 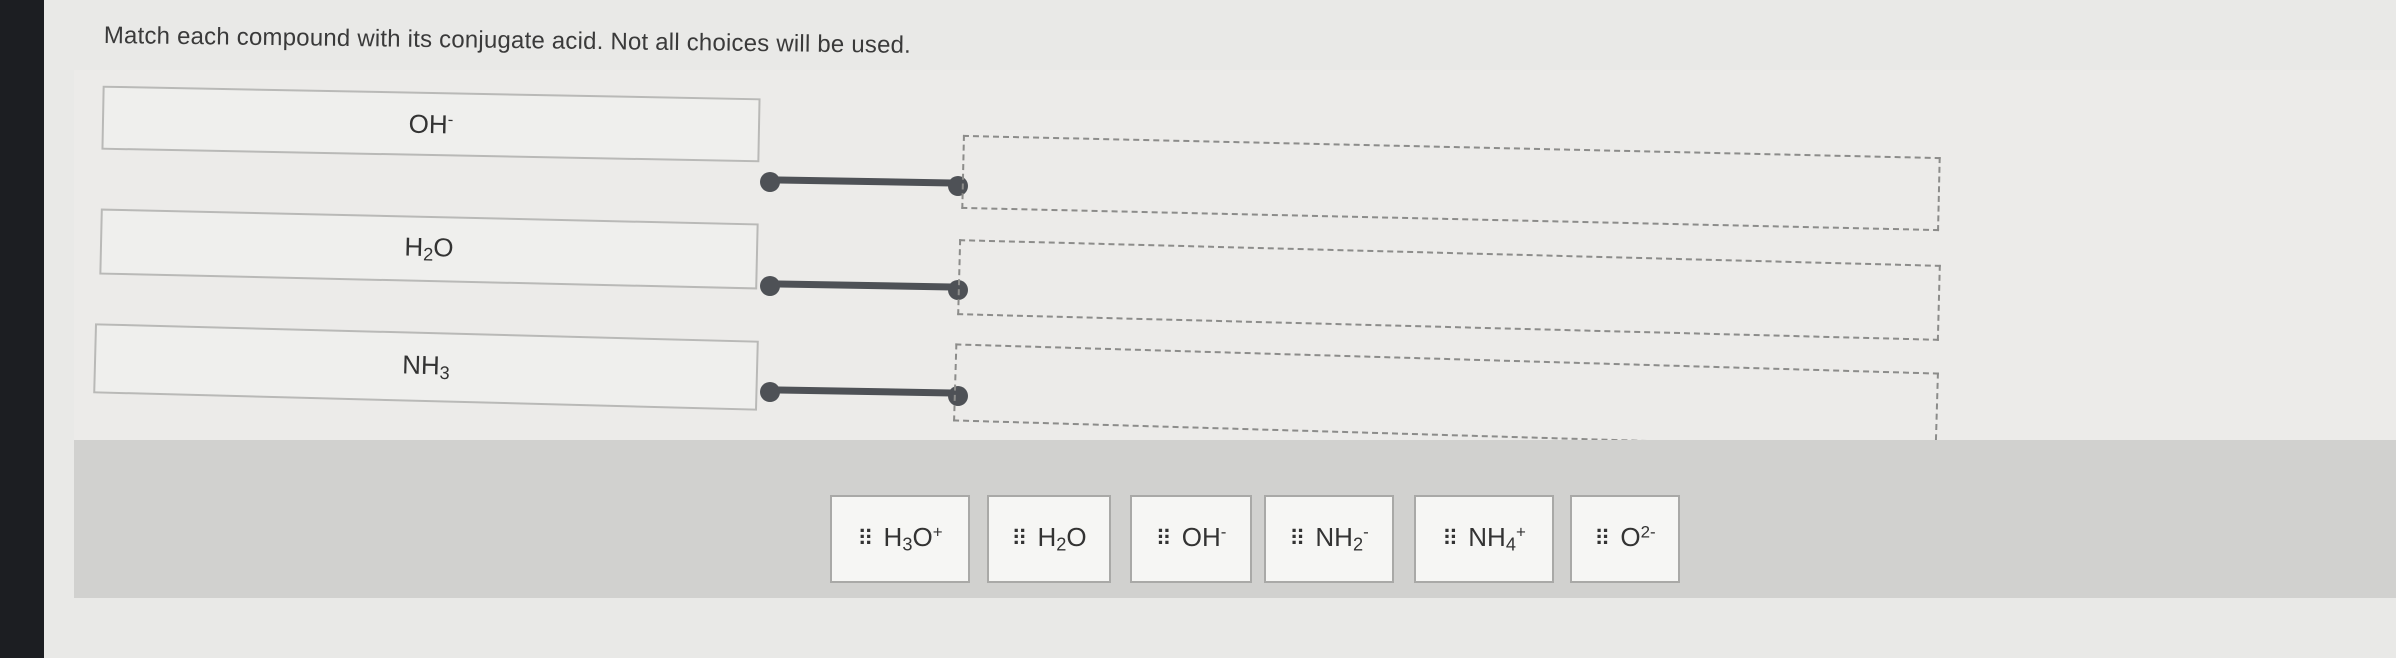 I want to click on choice-label-oh-minus: OH-, so click(x=1204, y=537).